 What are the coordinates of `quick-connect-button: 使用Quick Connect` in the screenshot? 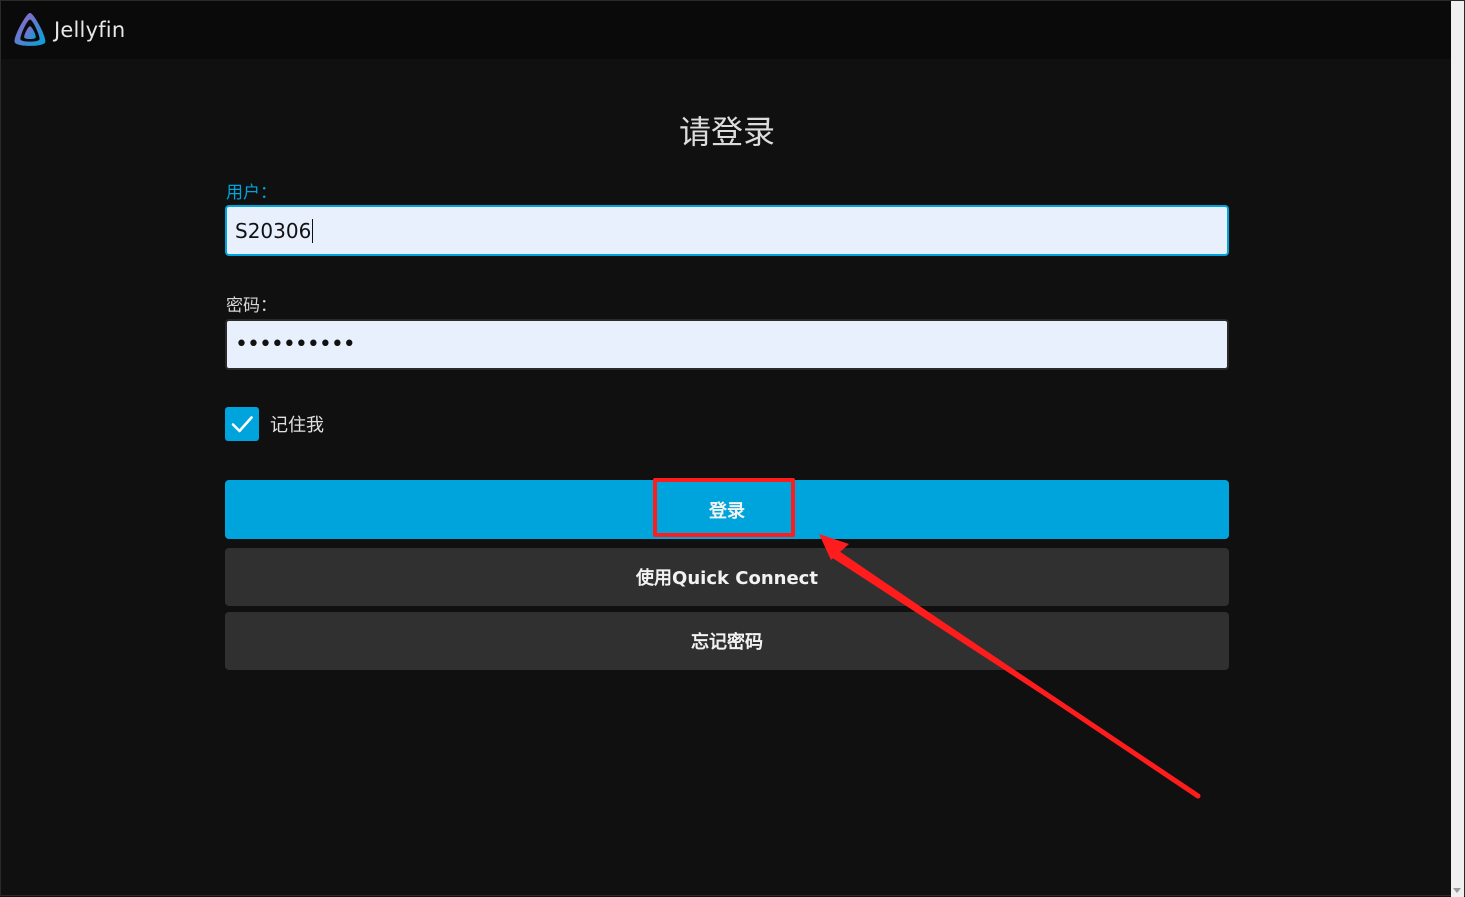 It's located at (727, 577).